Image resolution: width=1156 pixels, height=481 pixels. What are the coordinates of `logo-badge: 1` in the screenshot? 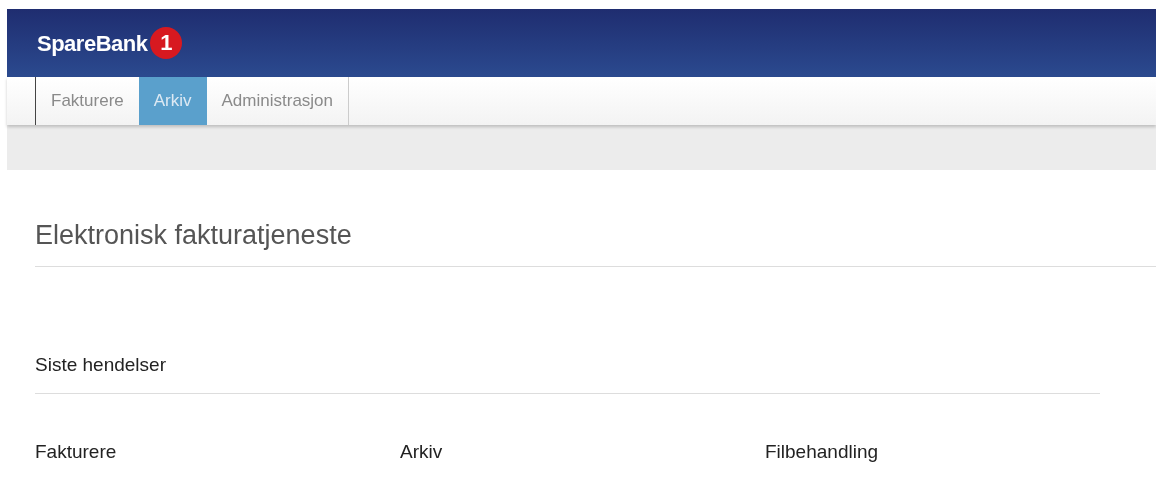 It's located at (166, 43).